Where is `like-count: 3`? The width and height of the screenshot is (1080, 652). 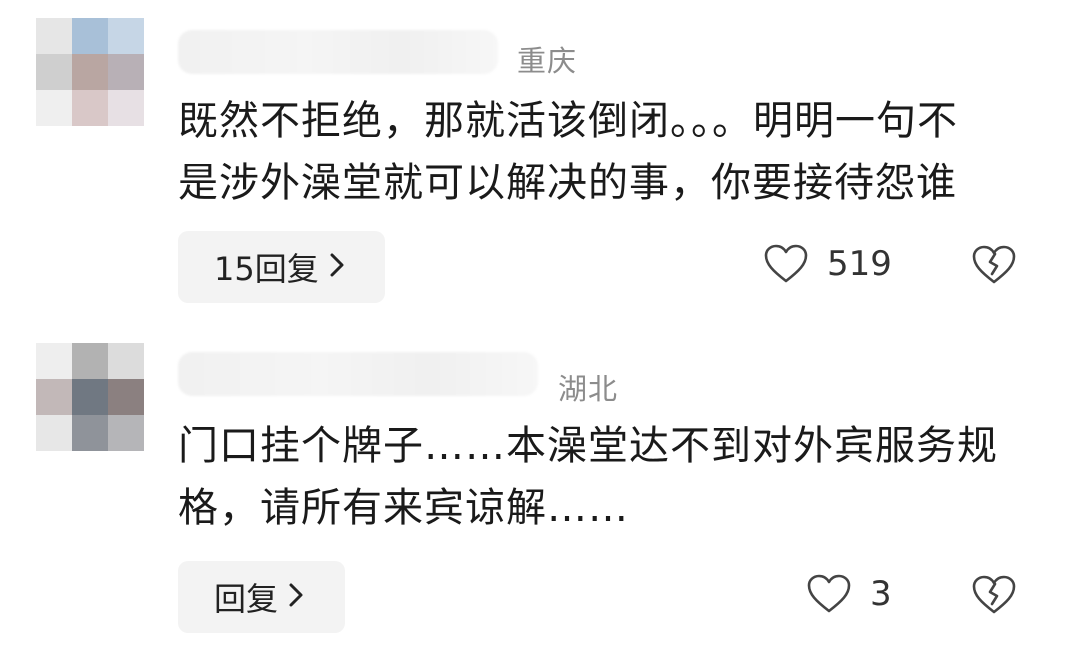
like-count: 3 is located at coordinates (881, 594).